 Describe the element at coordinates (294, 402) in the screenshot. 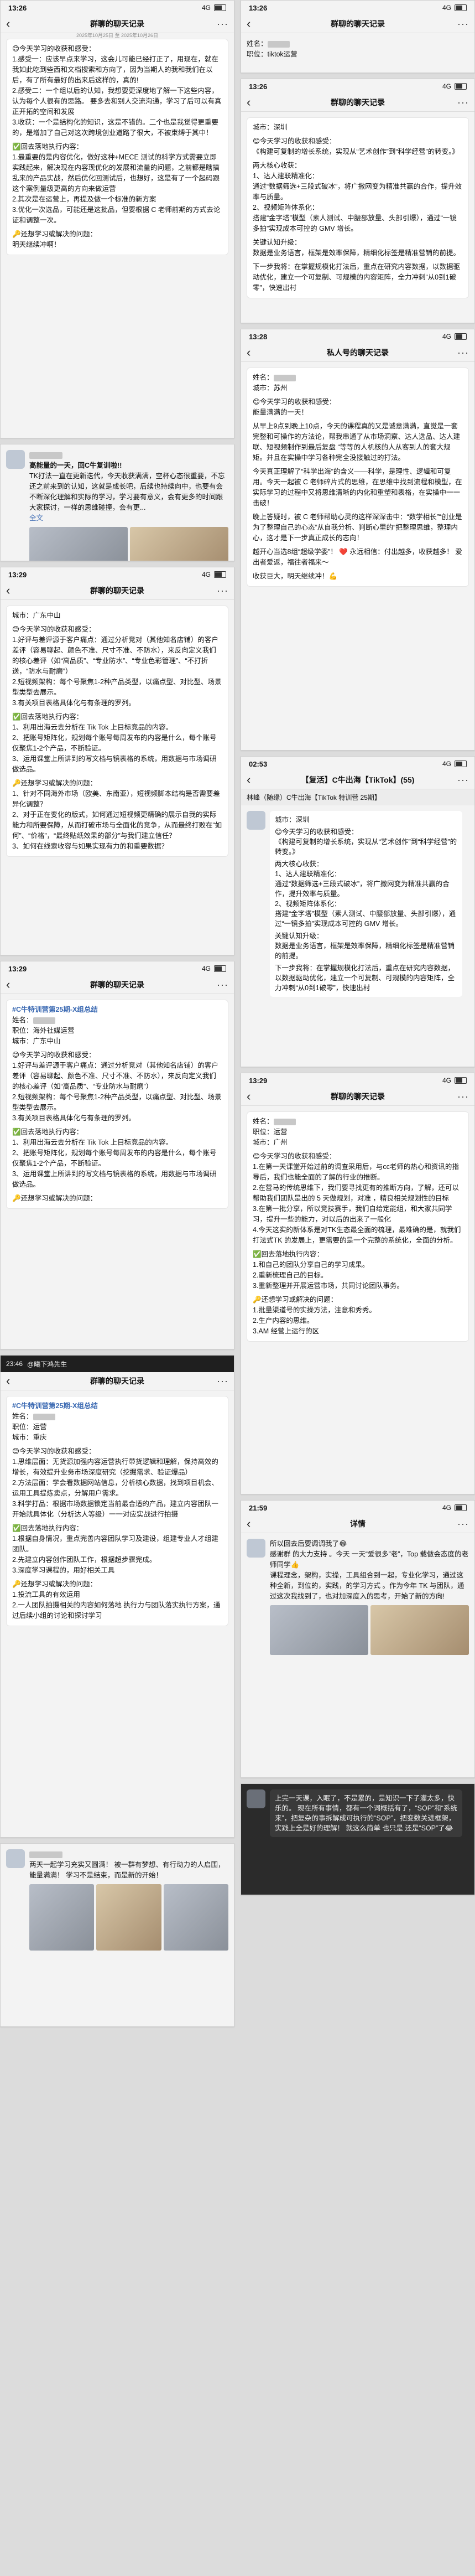

I see `section-heading: 😊今天学习的收获和感受：` at that location.